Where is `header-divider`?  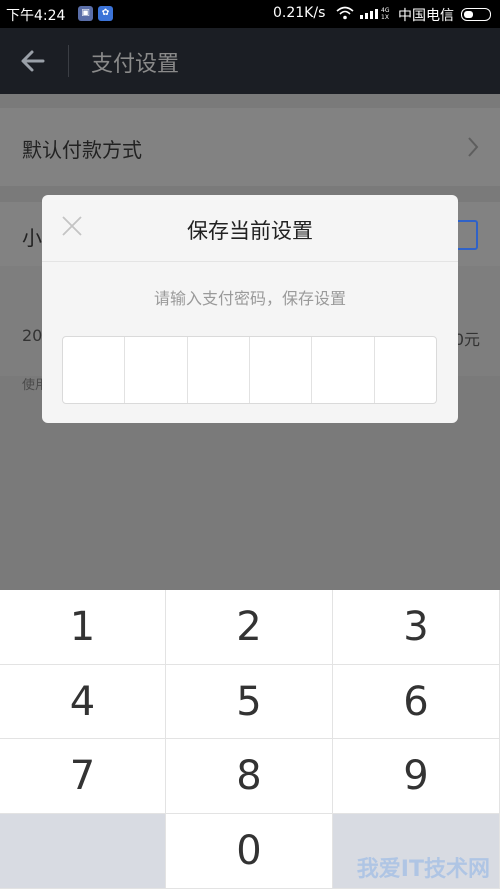 header-divider is located at coordinates (68, 61).